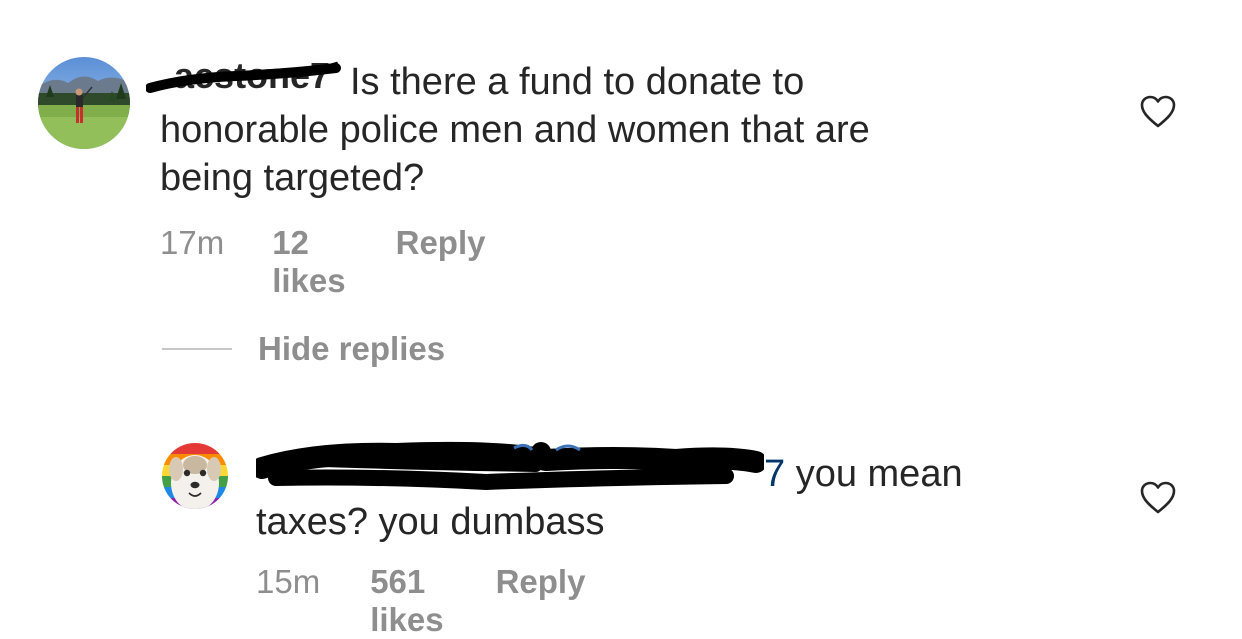 This screenshot has height=639, width=1242. I want to click on comment-1-line-2: honorable police men and women that are, so click(515, 130).